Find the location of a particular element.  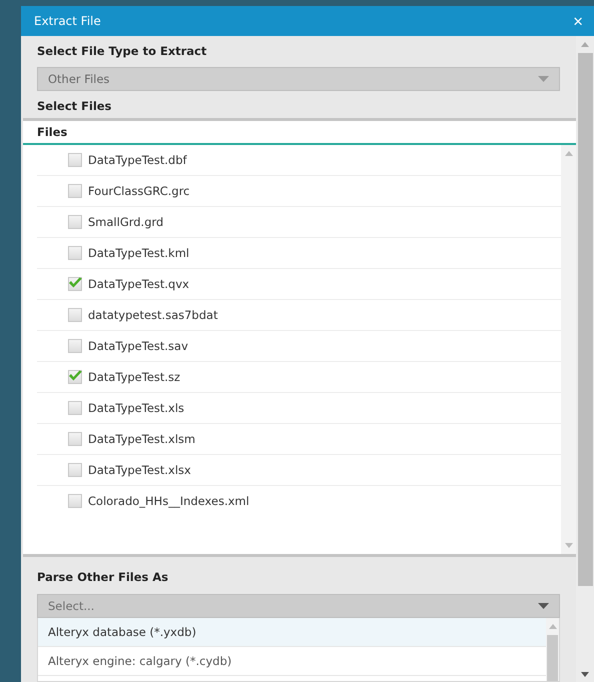

options-scrollbar is located at coordinates (552, 649).